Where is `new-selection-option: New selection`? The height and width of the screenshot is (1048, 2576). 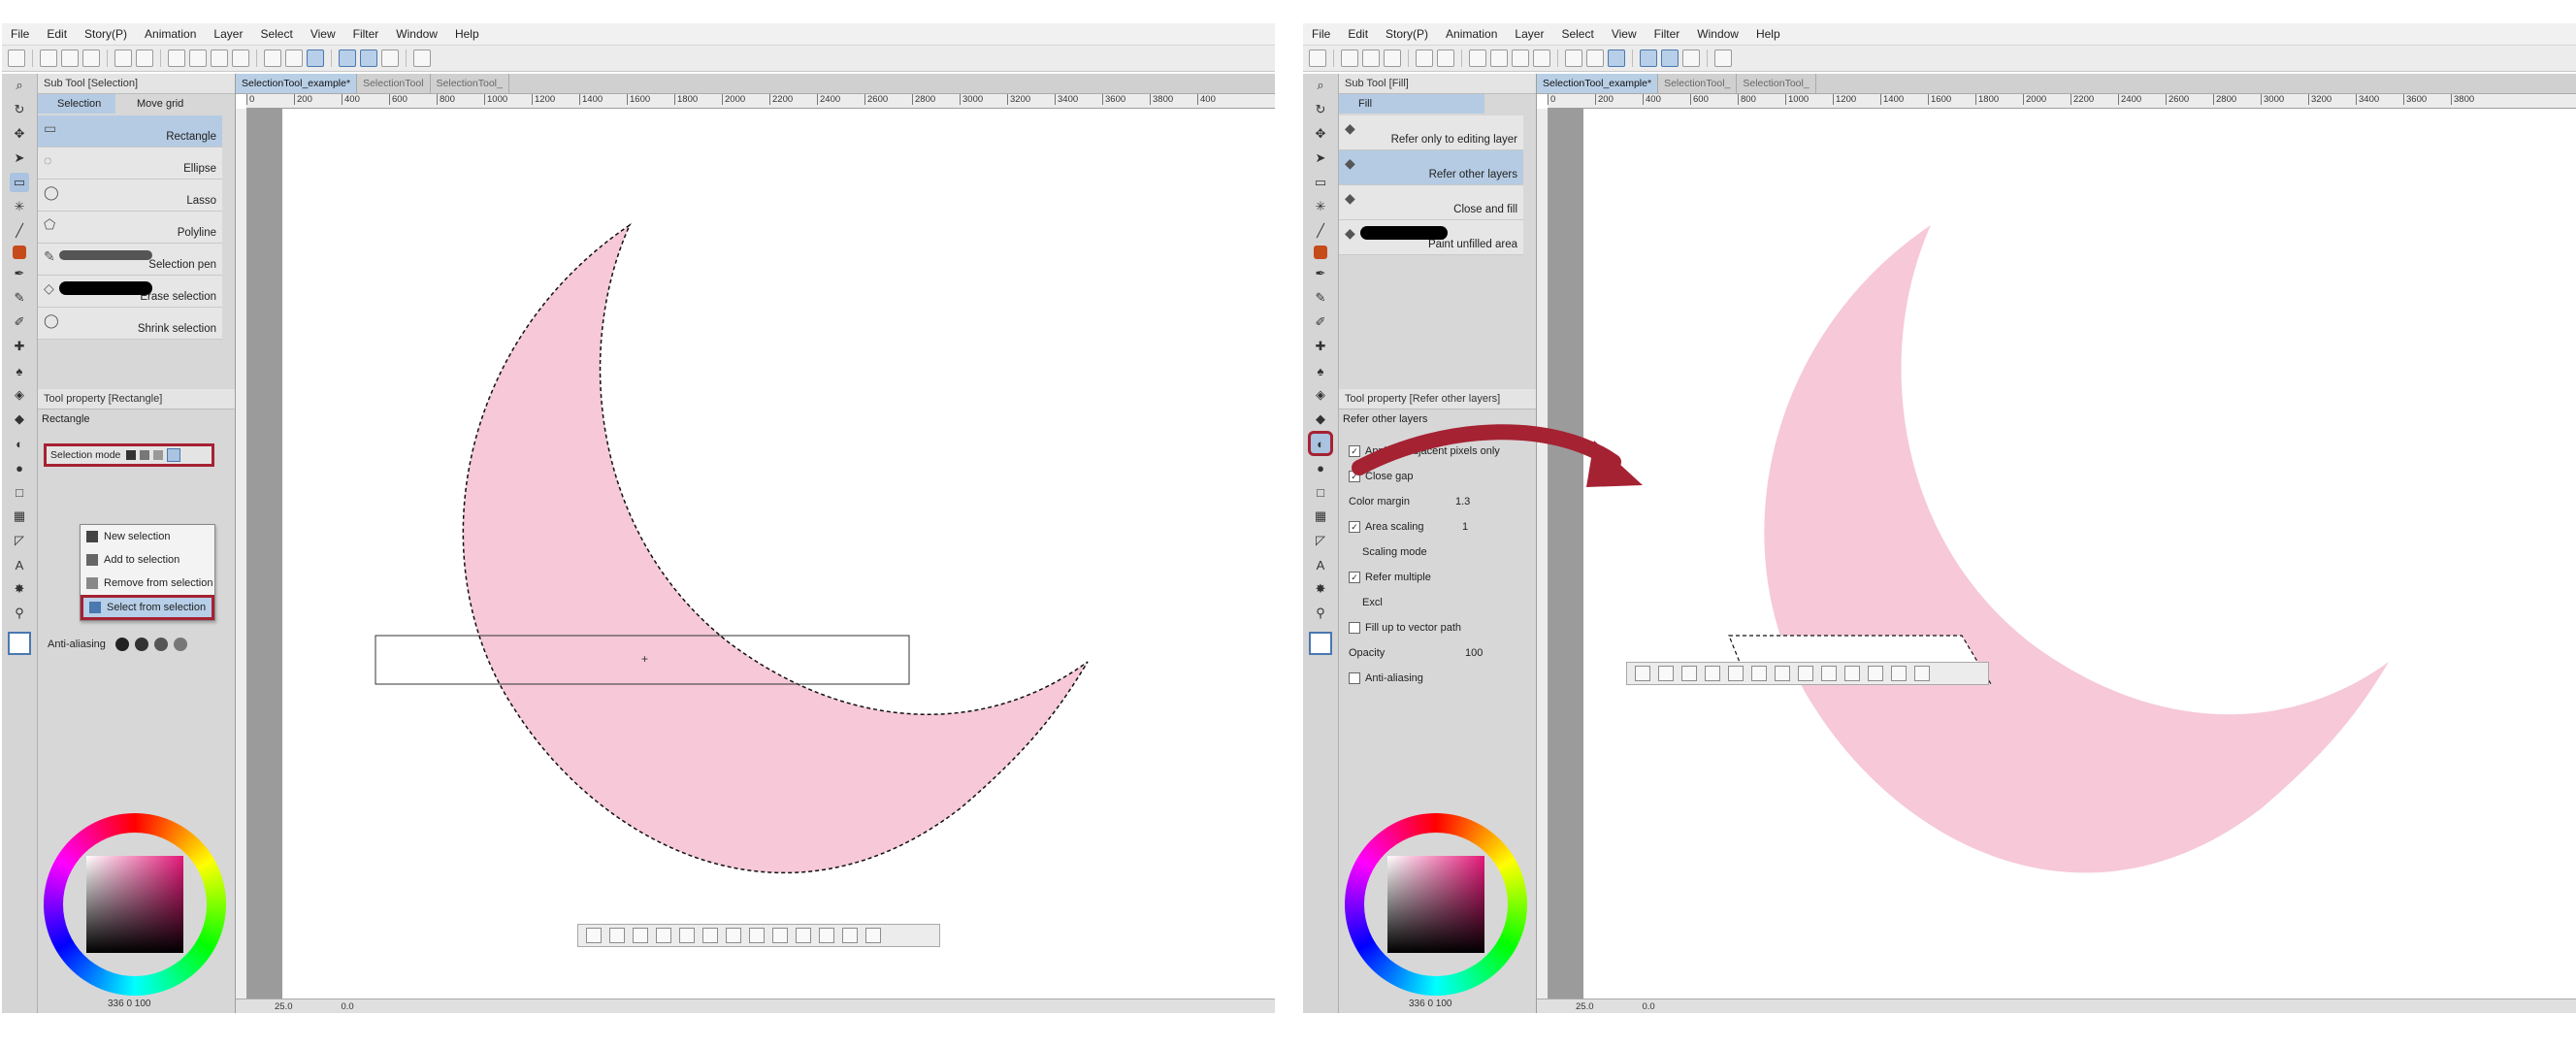 new-selection-option: New selection is located at coordinates (148, 536).